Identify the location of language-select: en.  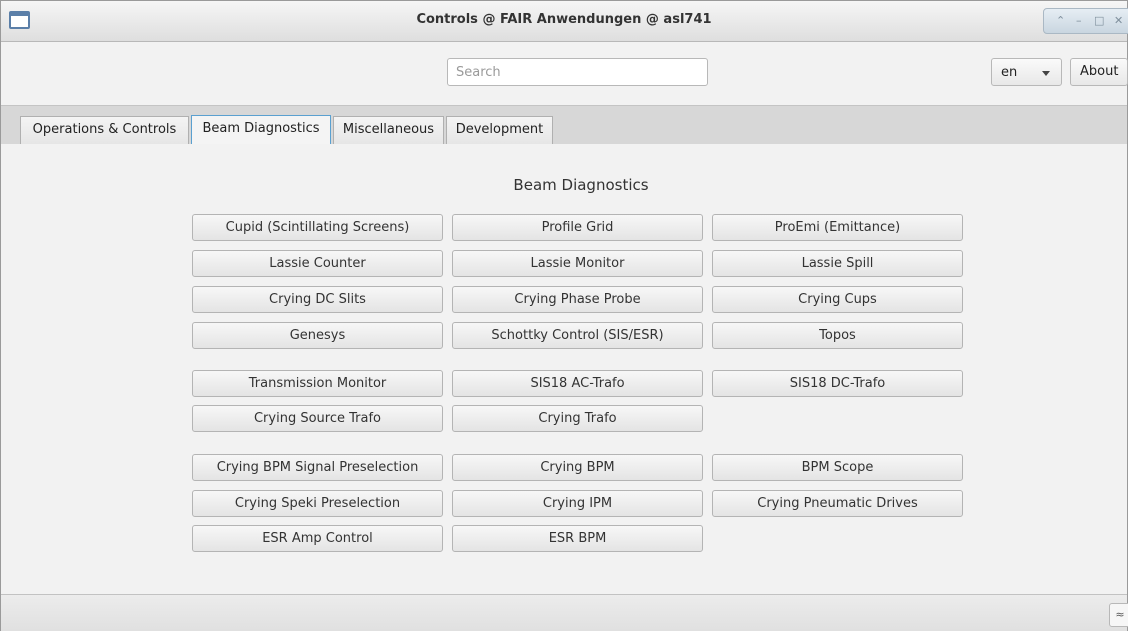
(1026, 72).